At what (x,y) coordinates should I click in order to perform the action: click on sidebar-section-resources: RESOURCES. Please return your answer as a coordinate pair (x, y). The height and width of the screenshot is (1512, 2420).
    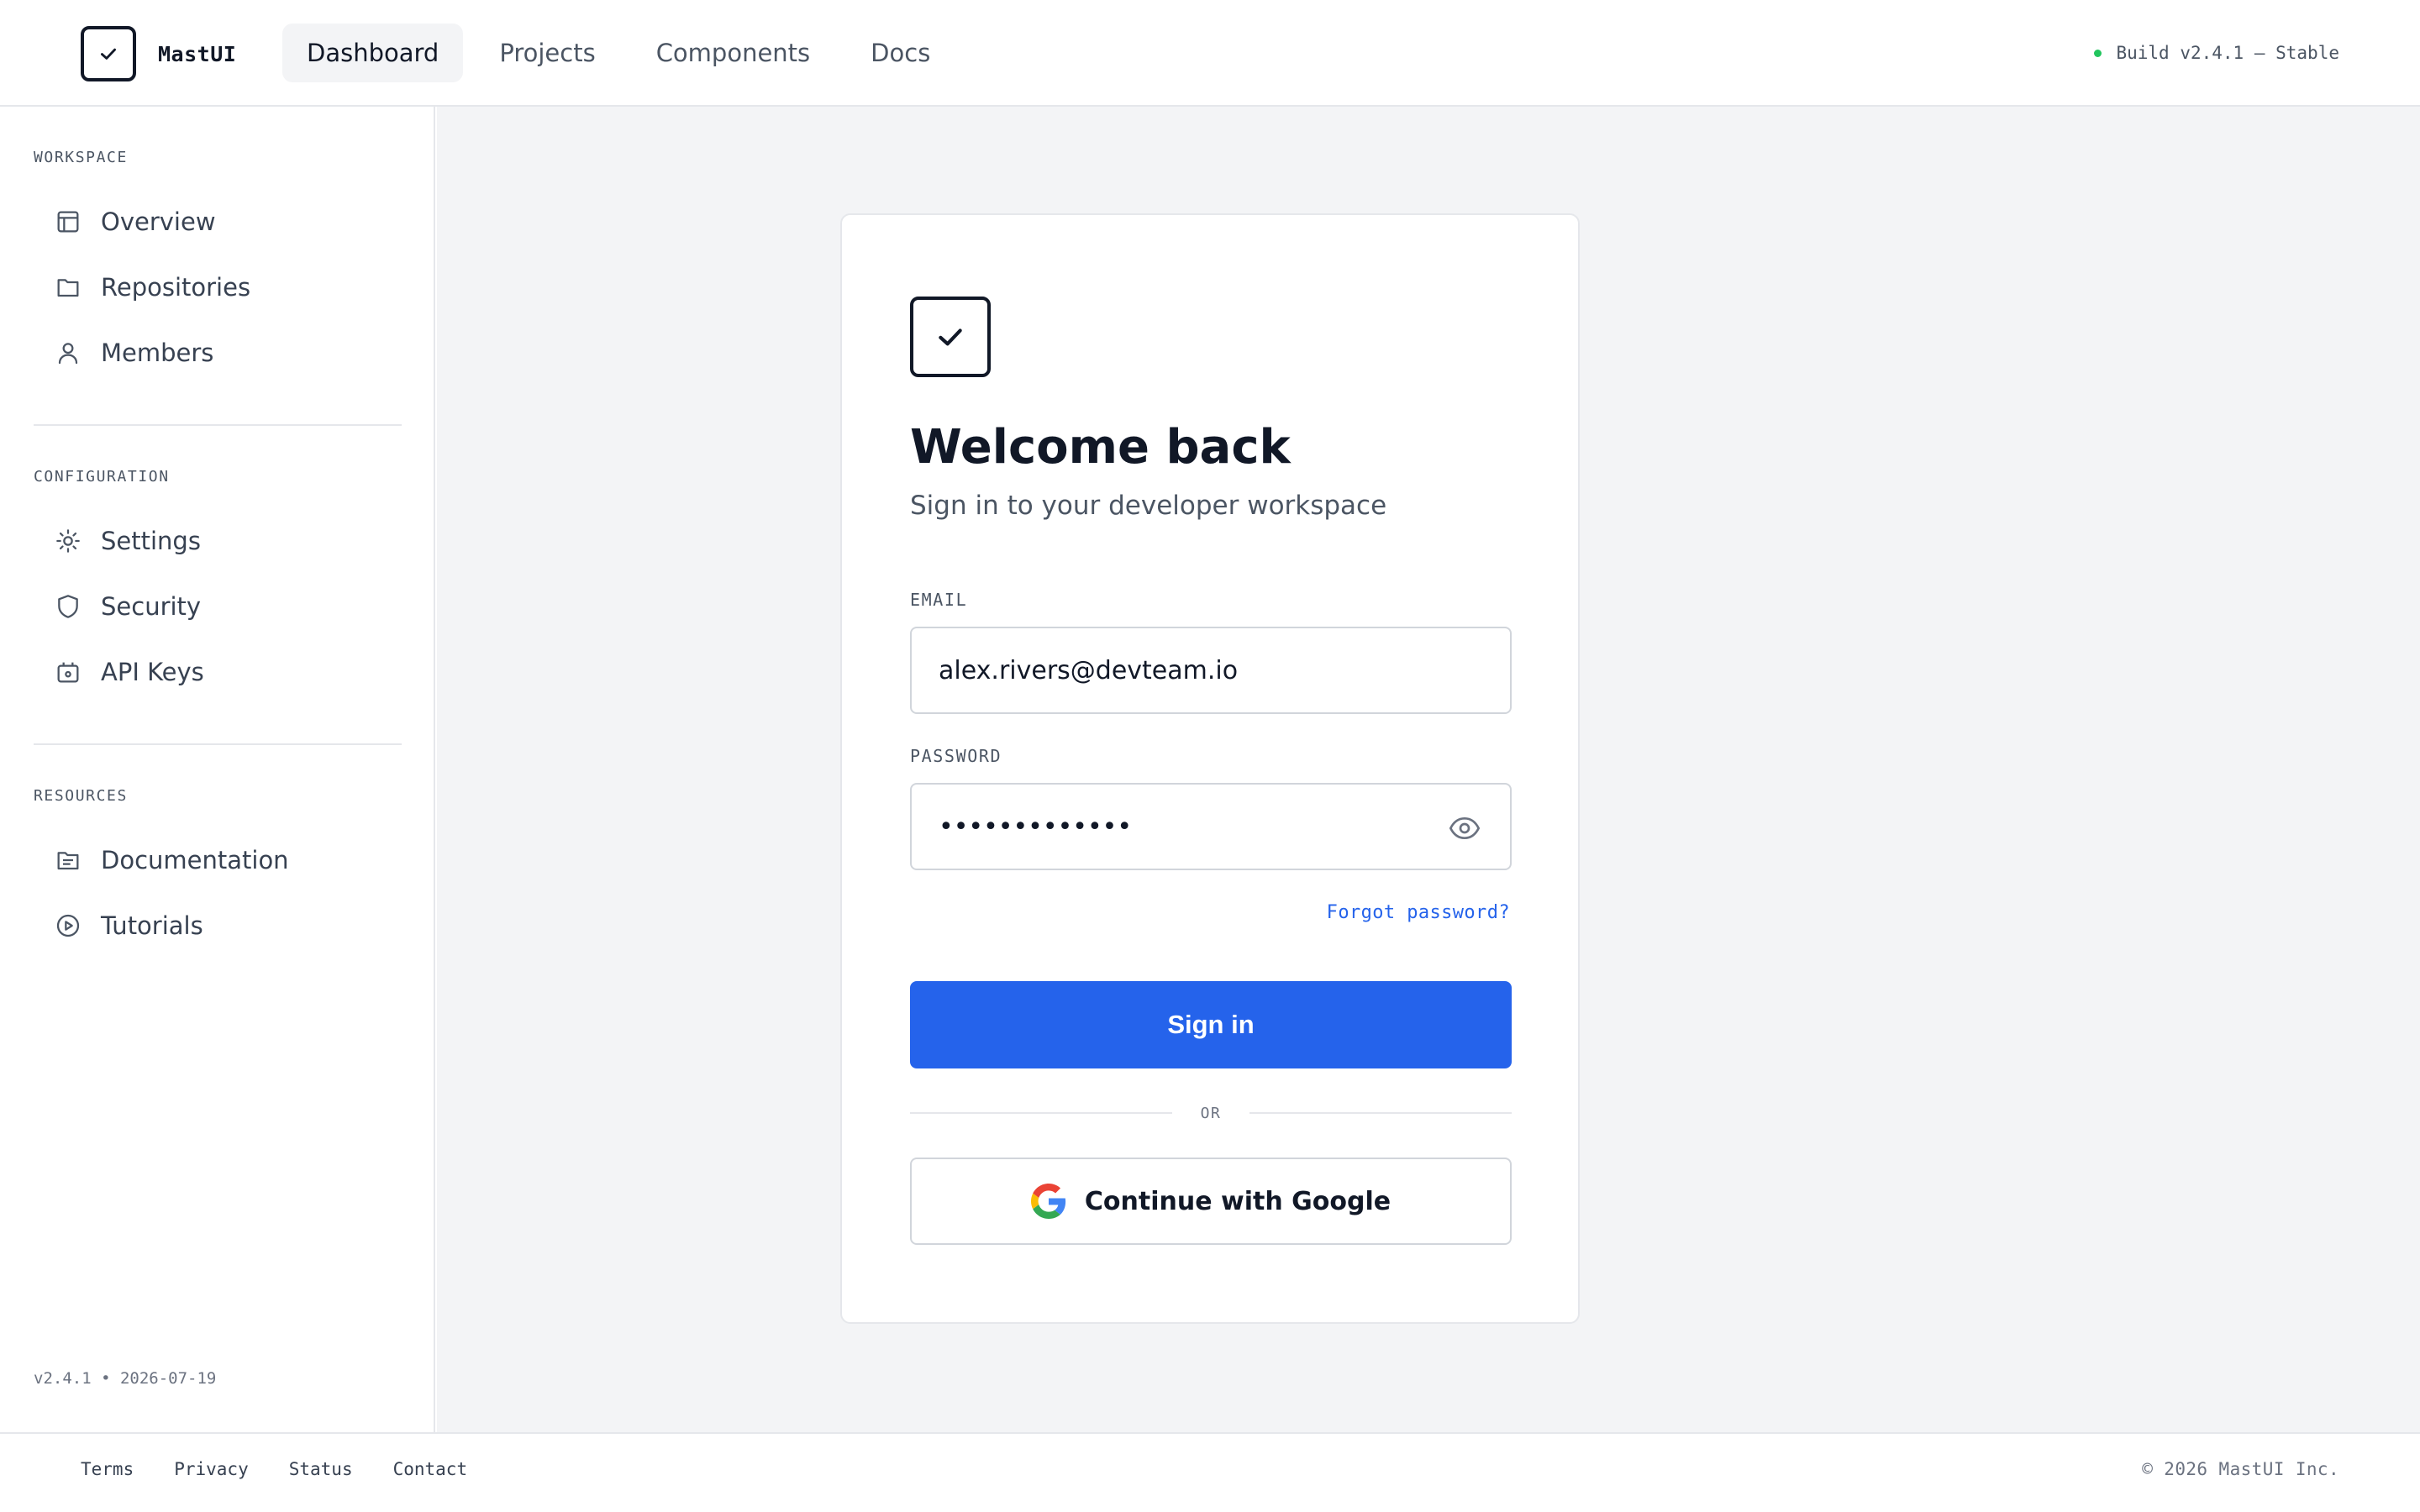
    Looking at the image, I should click on (81, 796).